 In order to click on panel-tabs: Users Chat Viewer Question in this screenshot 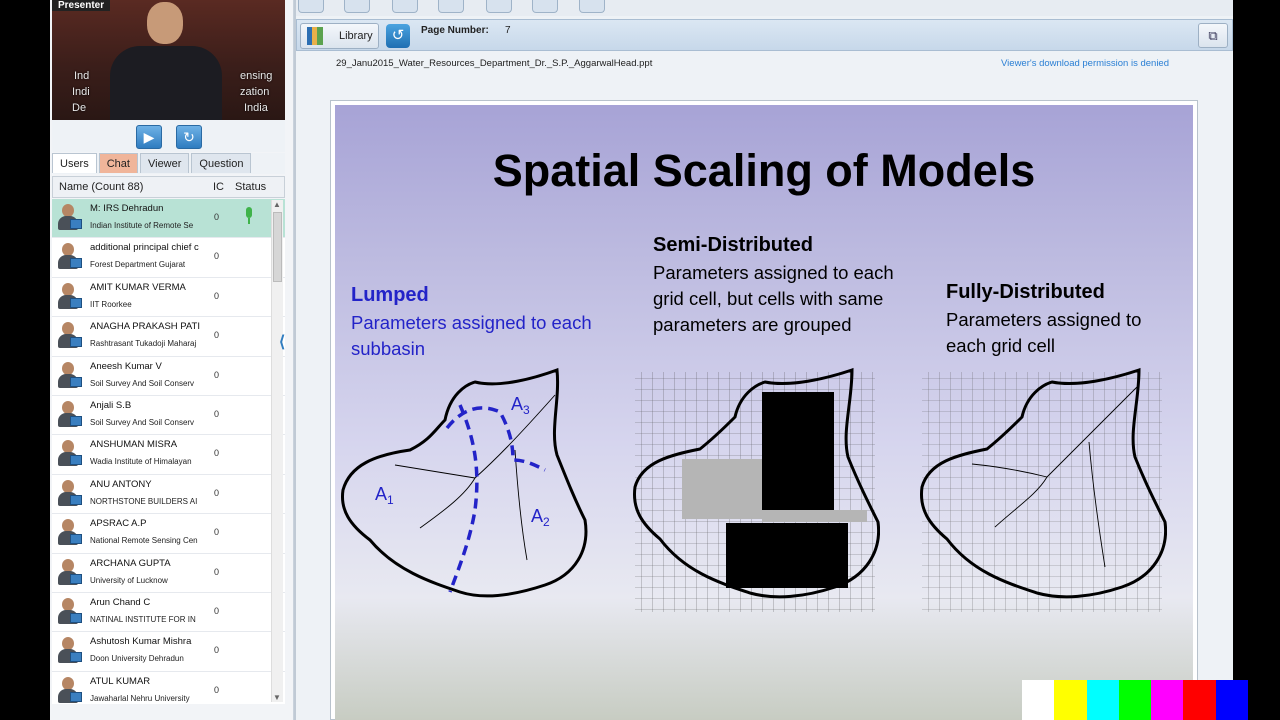, I will do `click(168, 163)`.